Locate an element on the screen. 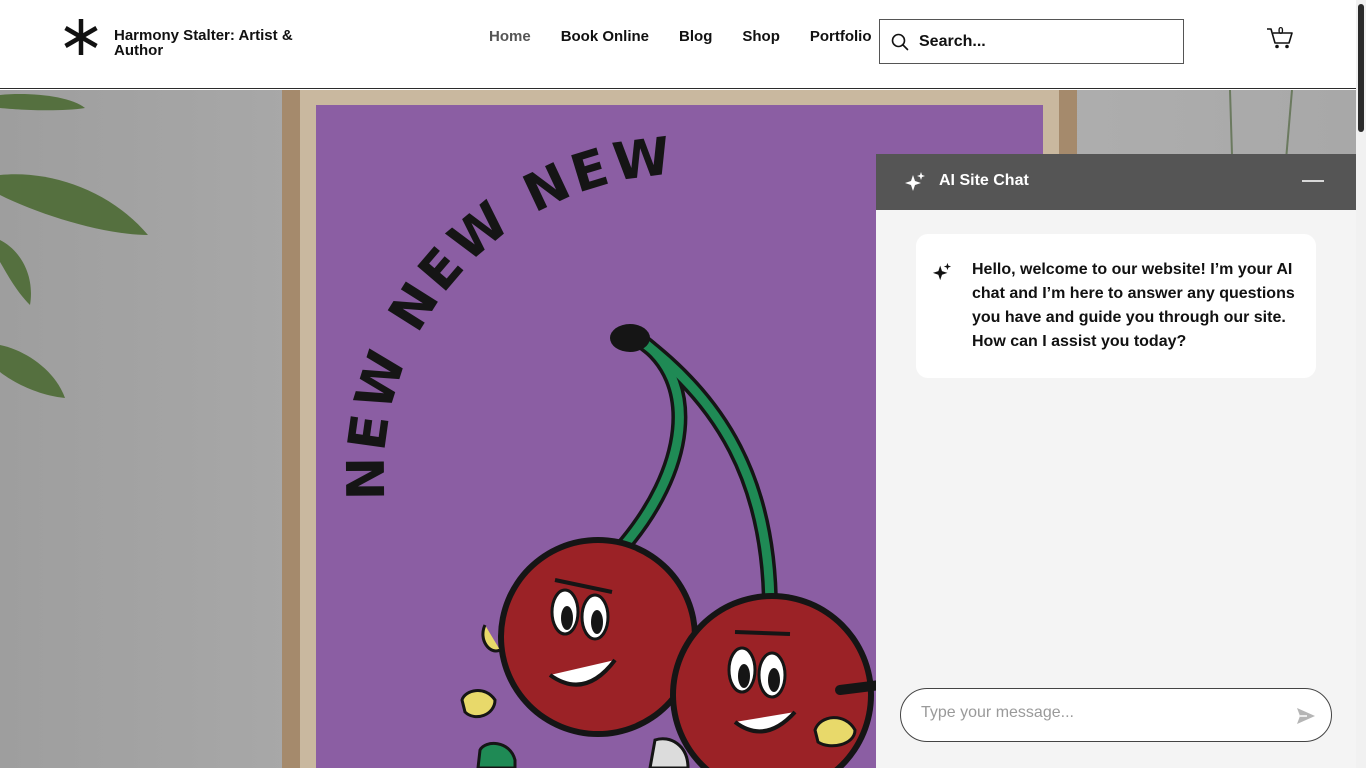 This screenshot has width=1366, height=768. cart-count: 0 is located at coordinates (1281, 31).